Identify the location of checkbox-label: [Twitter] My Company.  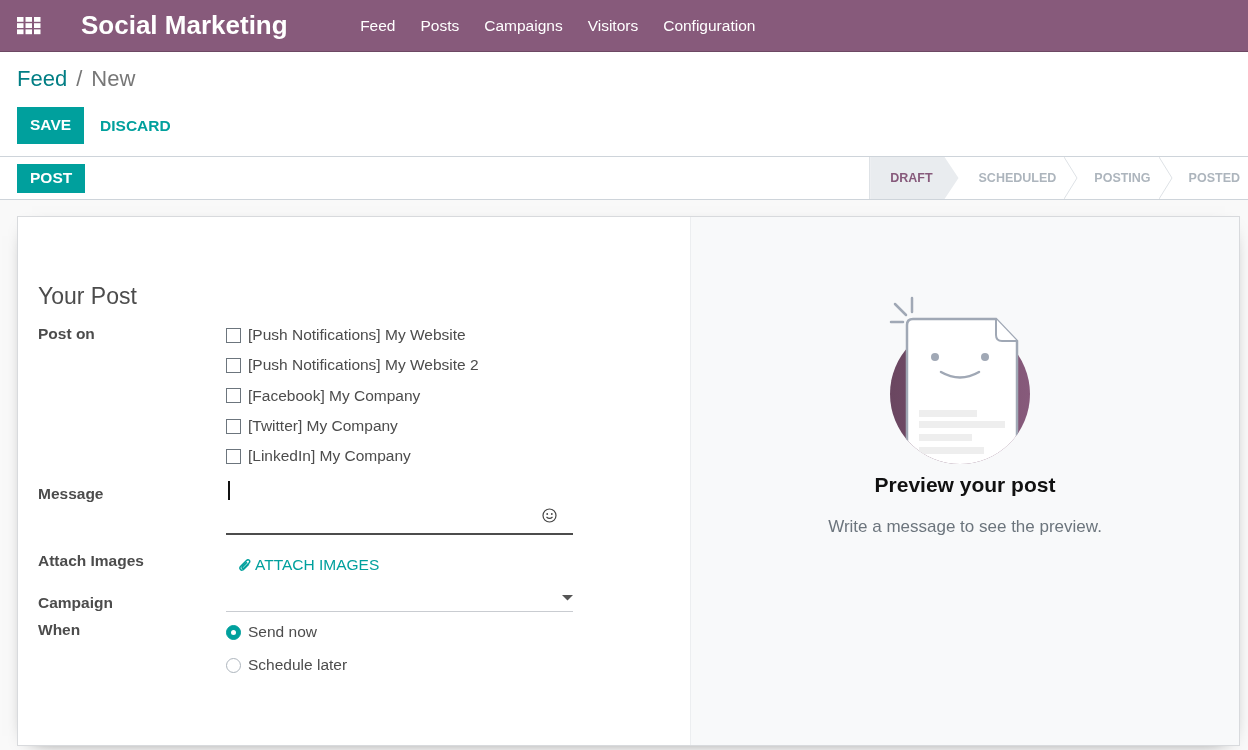
(323, 426).